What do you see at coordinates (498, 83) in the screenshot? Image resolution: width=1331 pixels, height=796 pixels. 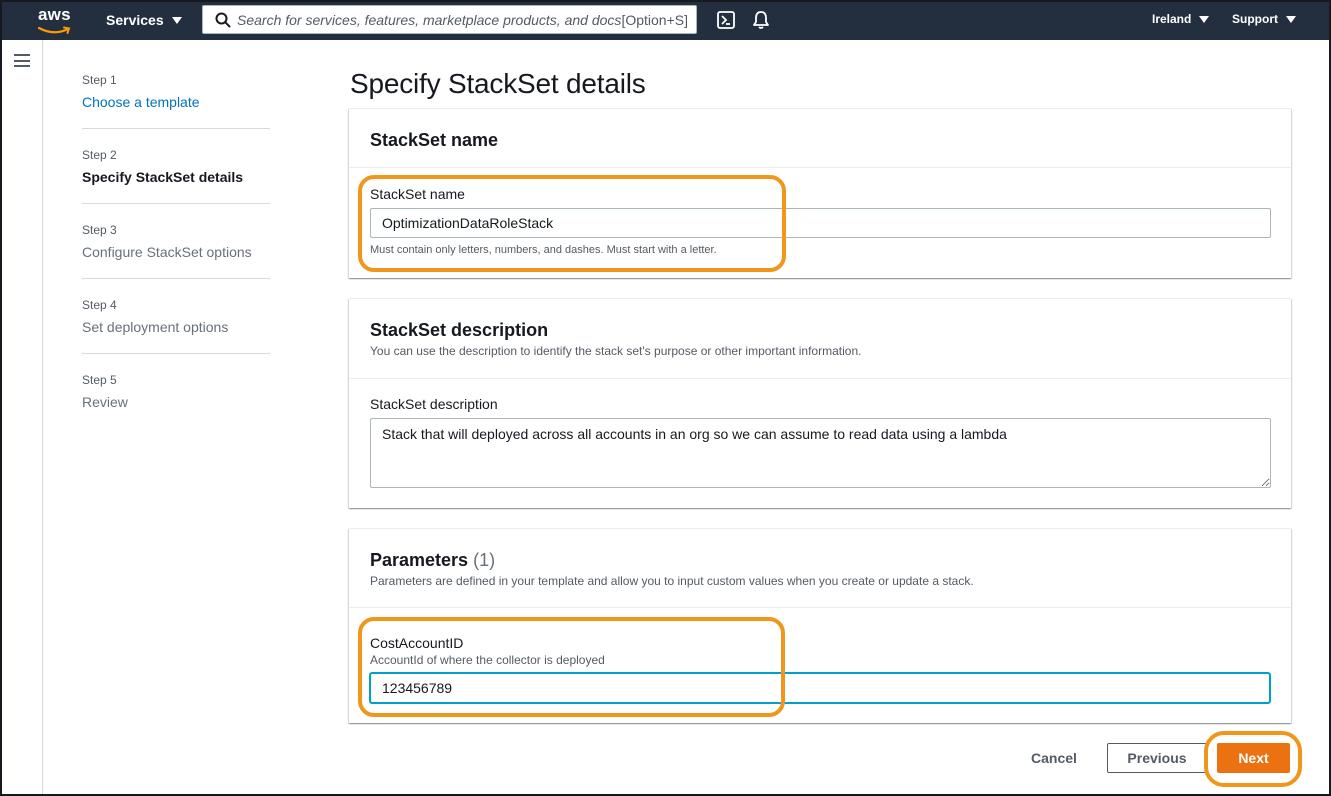 I see `page-title: Specify StackSet details` at bounding box center [498, 83].